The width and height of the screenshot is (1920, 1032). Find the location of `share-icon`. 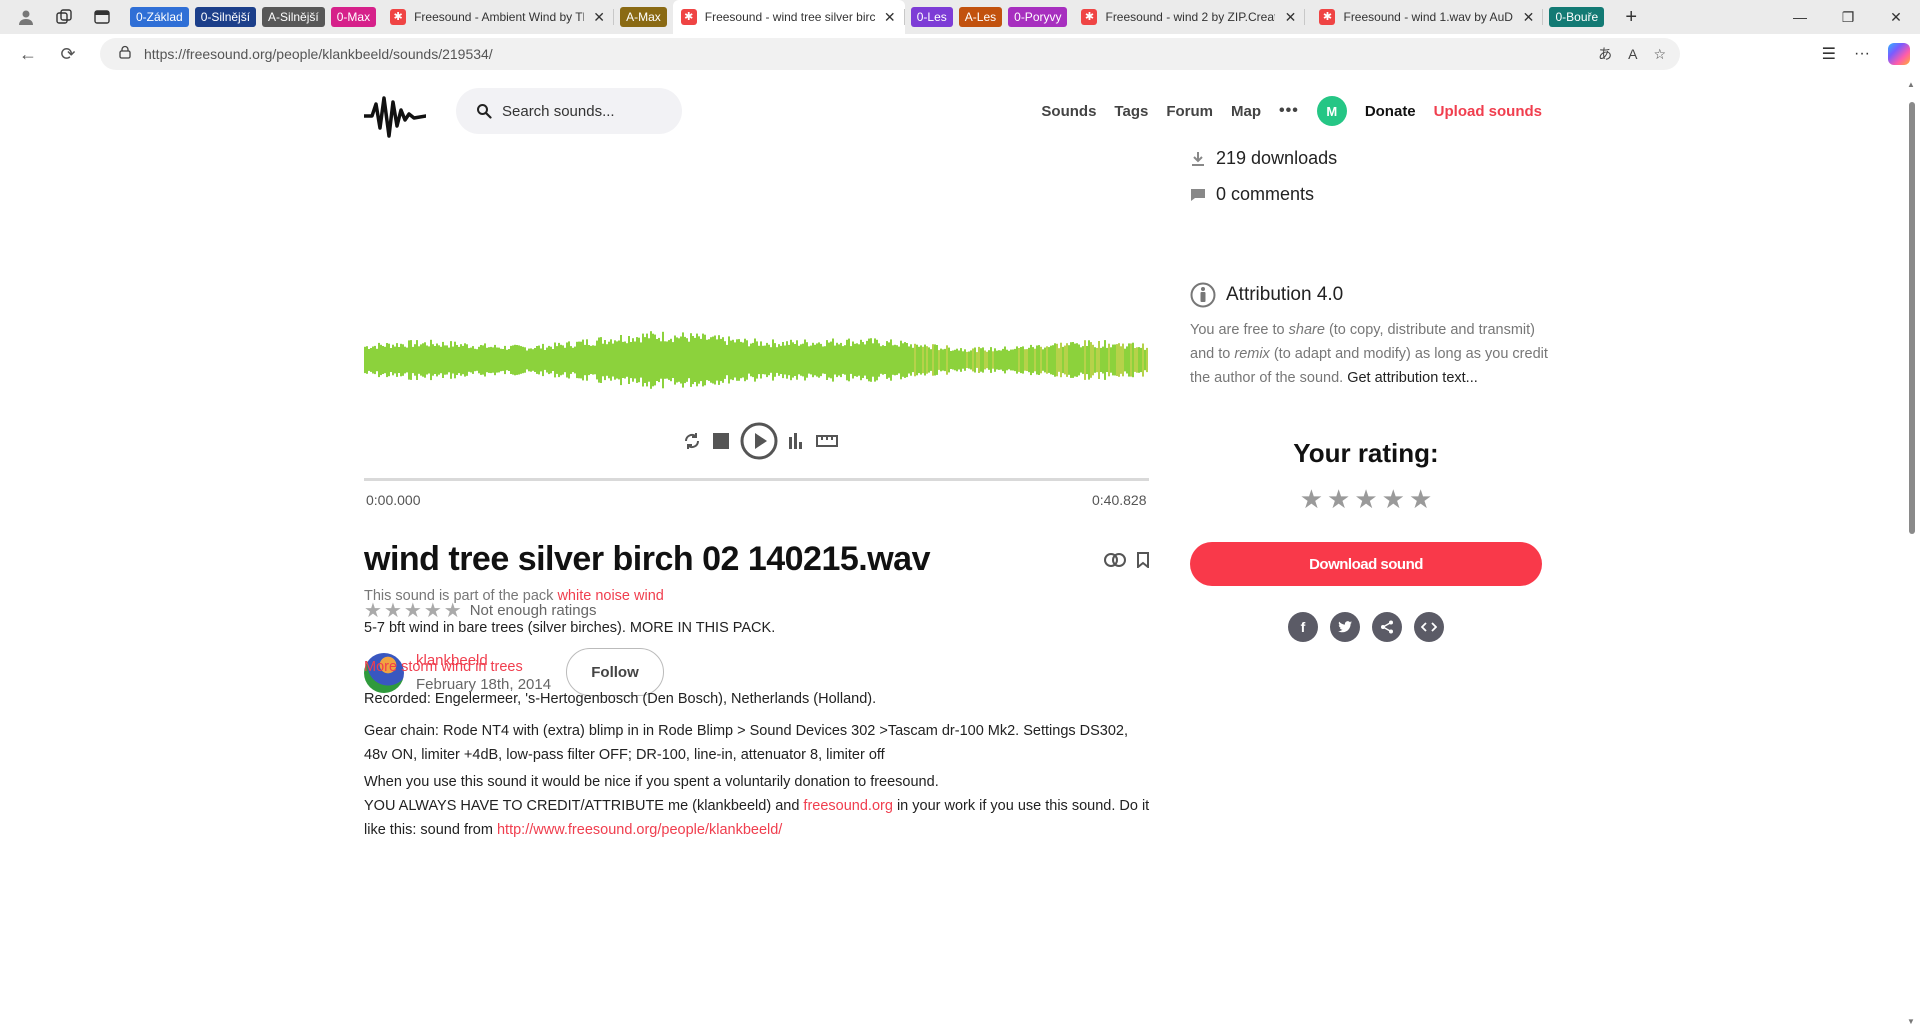

share-icon is located at coordinates (1387, 627).